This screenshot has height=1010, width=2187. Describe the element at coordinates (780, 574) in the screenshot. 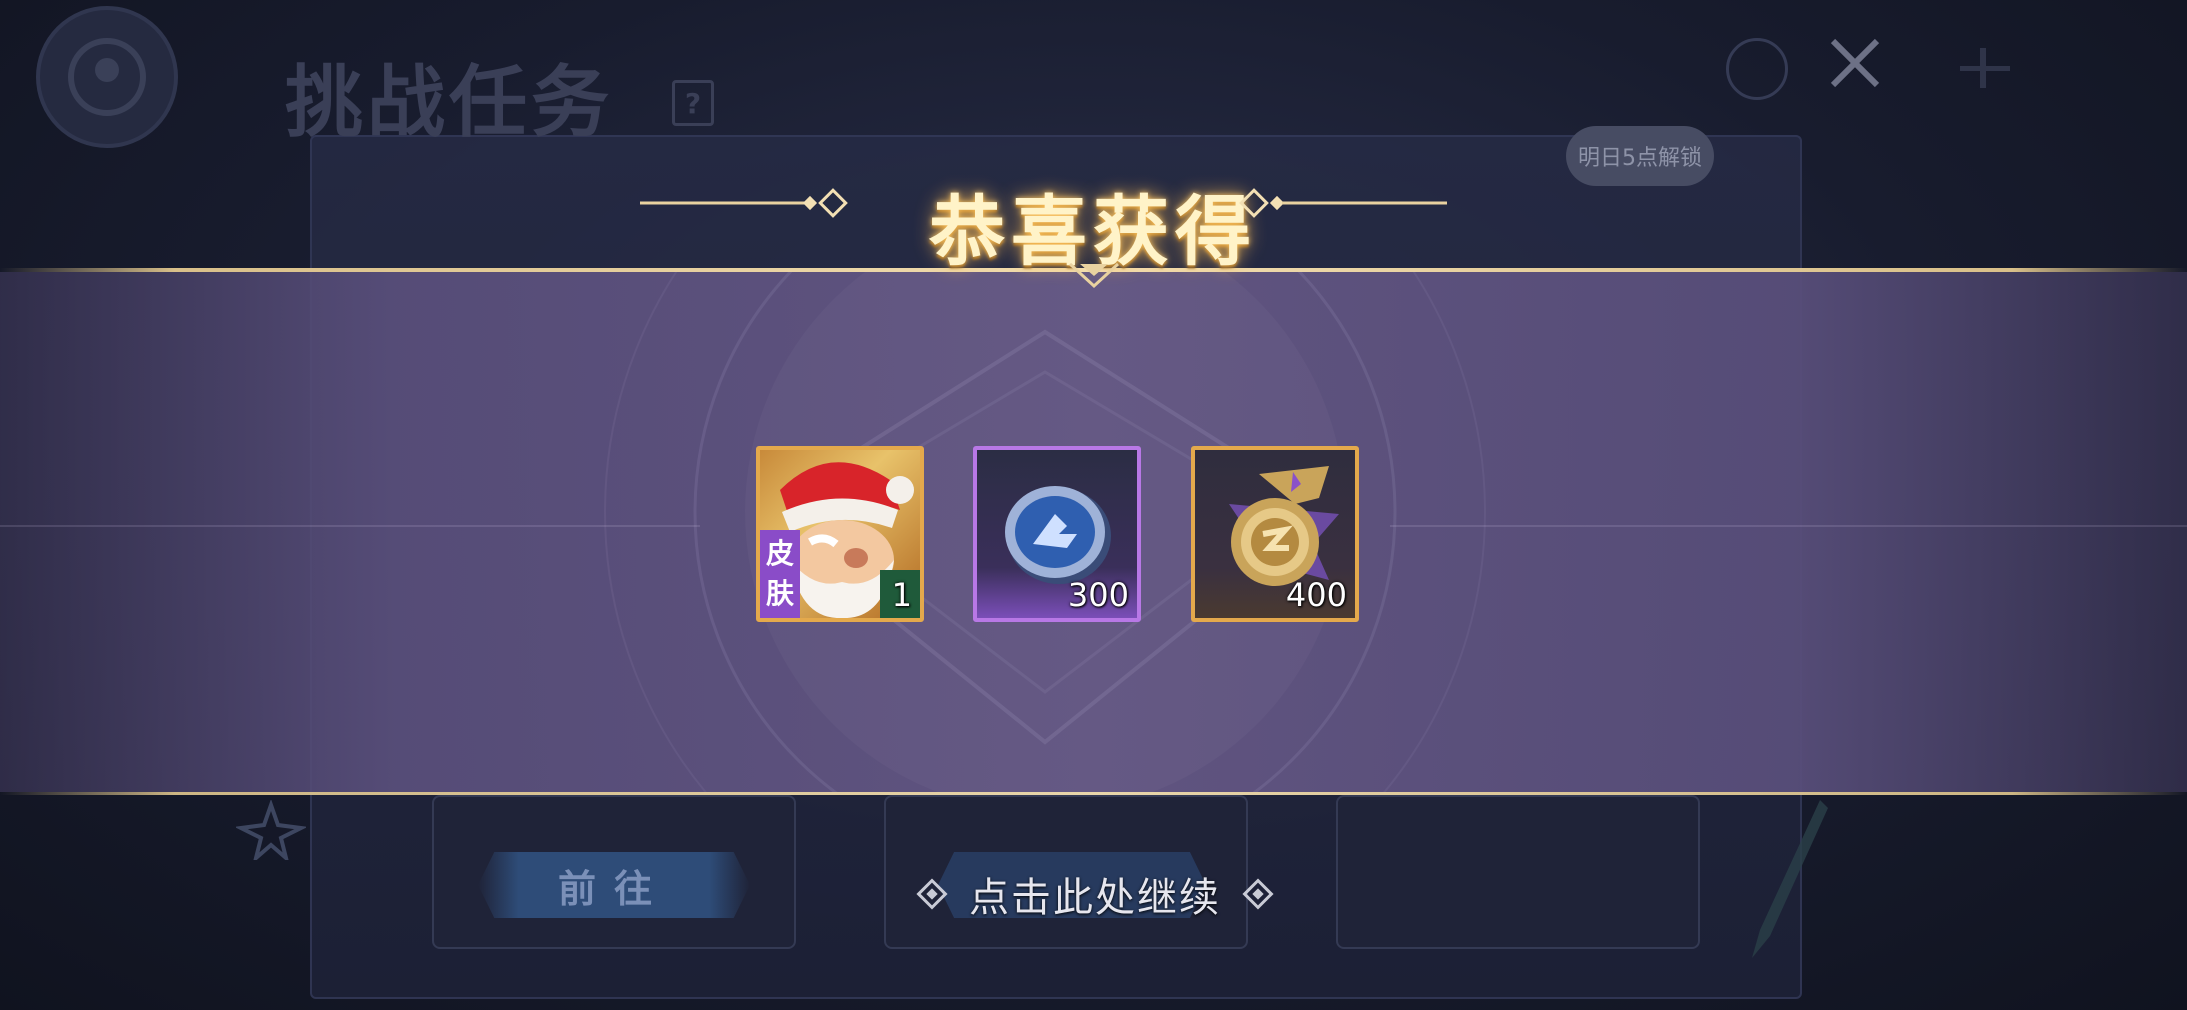

I see `skin-tag: 皮肤` at that location.